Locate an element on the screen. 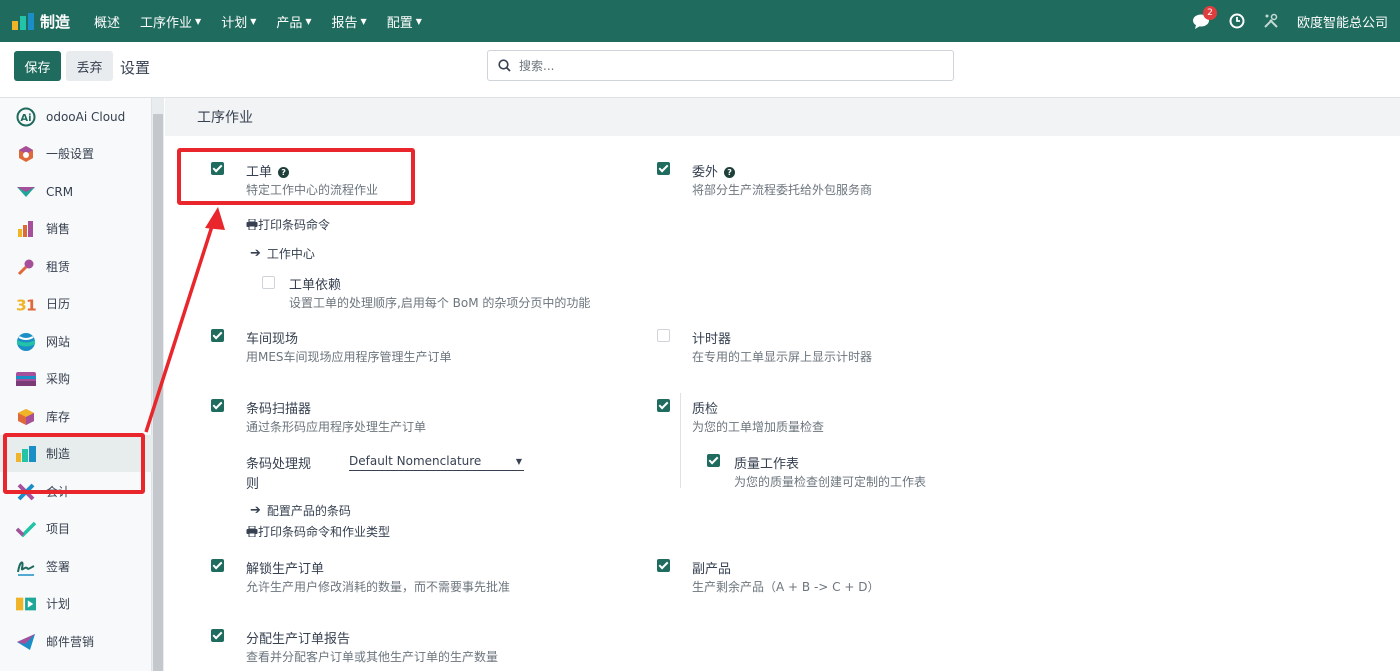  annotation-arrow is located at coordinates (184, 320).